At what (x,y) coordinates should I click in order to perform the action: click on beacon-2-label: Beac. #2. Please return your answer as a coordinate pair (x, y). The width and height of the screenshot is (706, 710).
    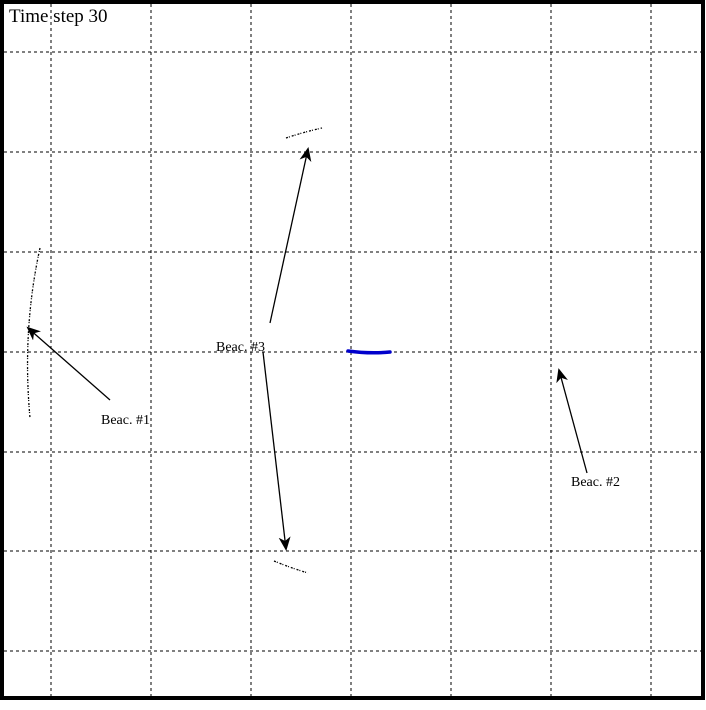
    Looking at the image, I should click on (595, 482).